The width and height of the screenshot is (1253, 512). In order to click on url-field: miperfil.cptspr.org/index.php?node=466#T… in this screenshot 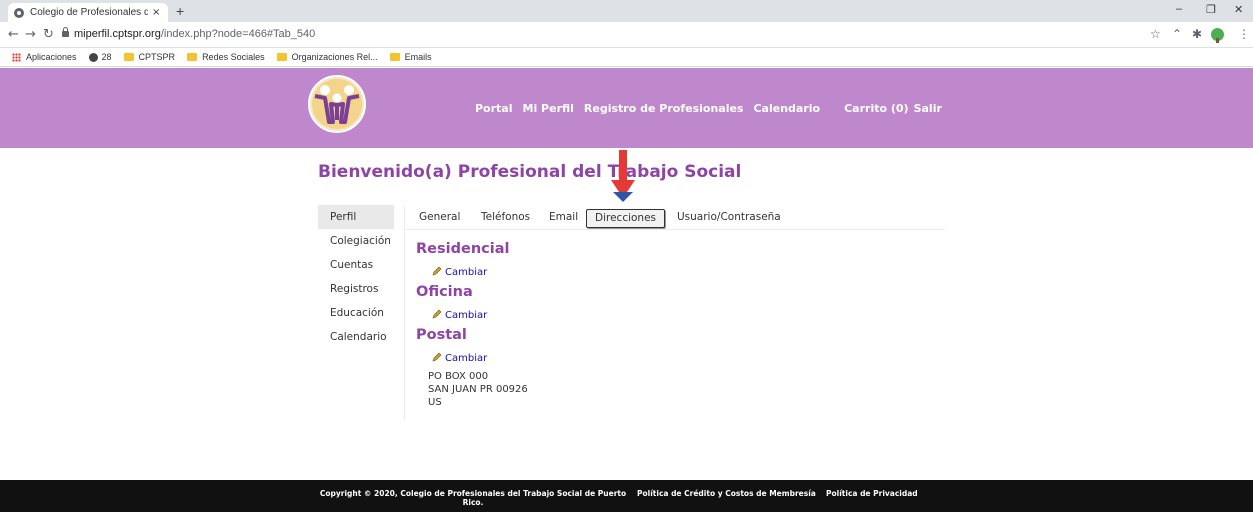, I will do `click(194, 34)`.